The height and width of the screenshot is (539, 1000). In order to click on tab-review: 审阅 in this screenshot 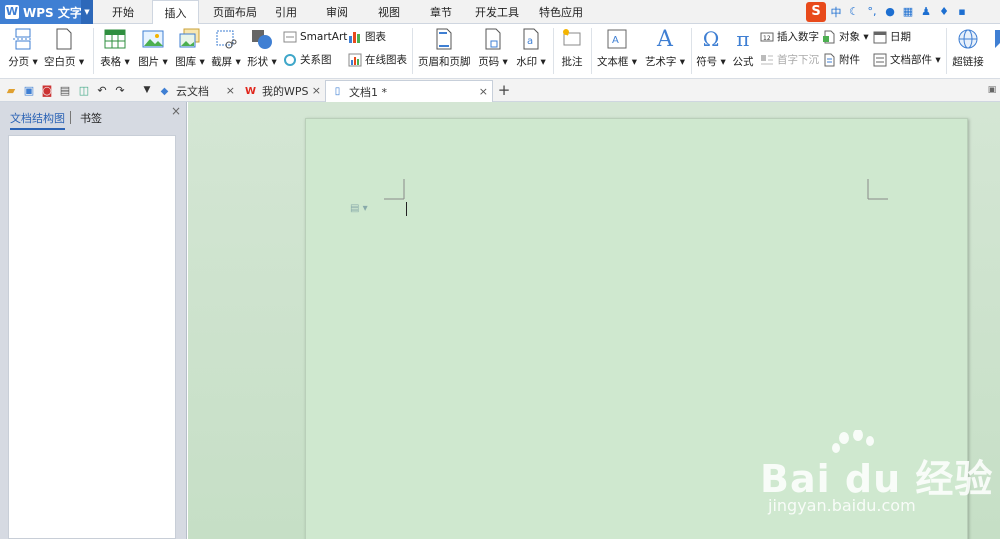, I will do `click(337, 12)`.